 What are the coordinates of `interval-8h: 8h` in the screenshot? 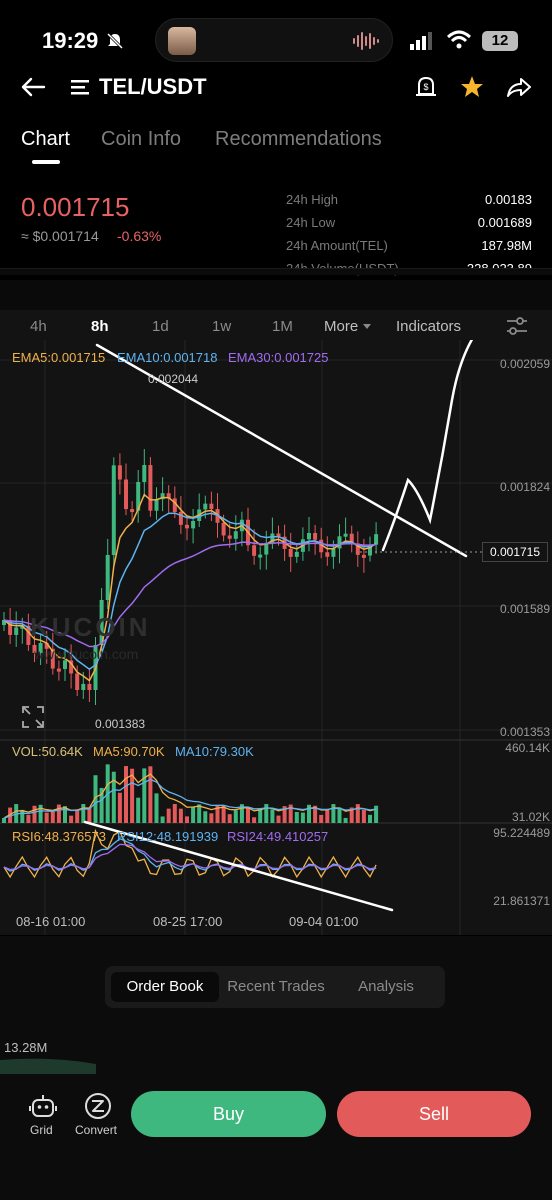 It's located at (100, 326).